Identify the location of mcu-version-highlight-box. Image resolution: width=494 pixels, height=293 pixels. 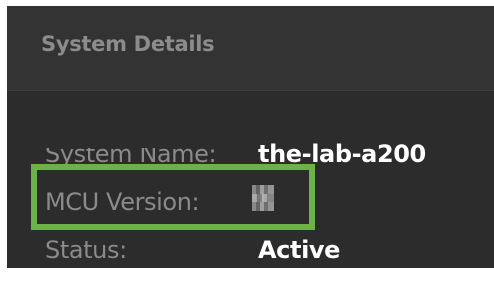
(173, 197).